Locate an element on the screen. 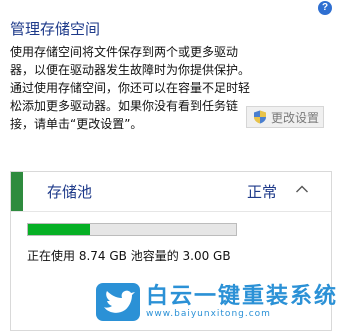 This screenshot has height=331, width=352. change-settings-button: 更改设置 is located at coordinates (285, 117).